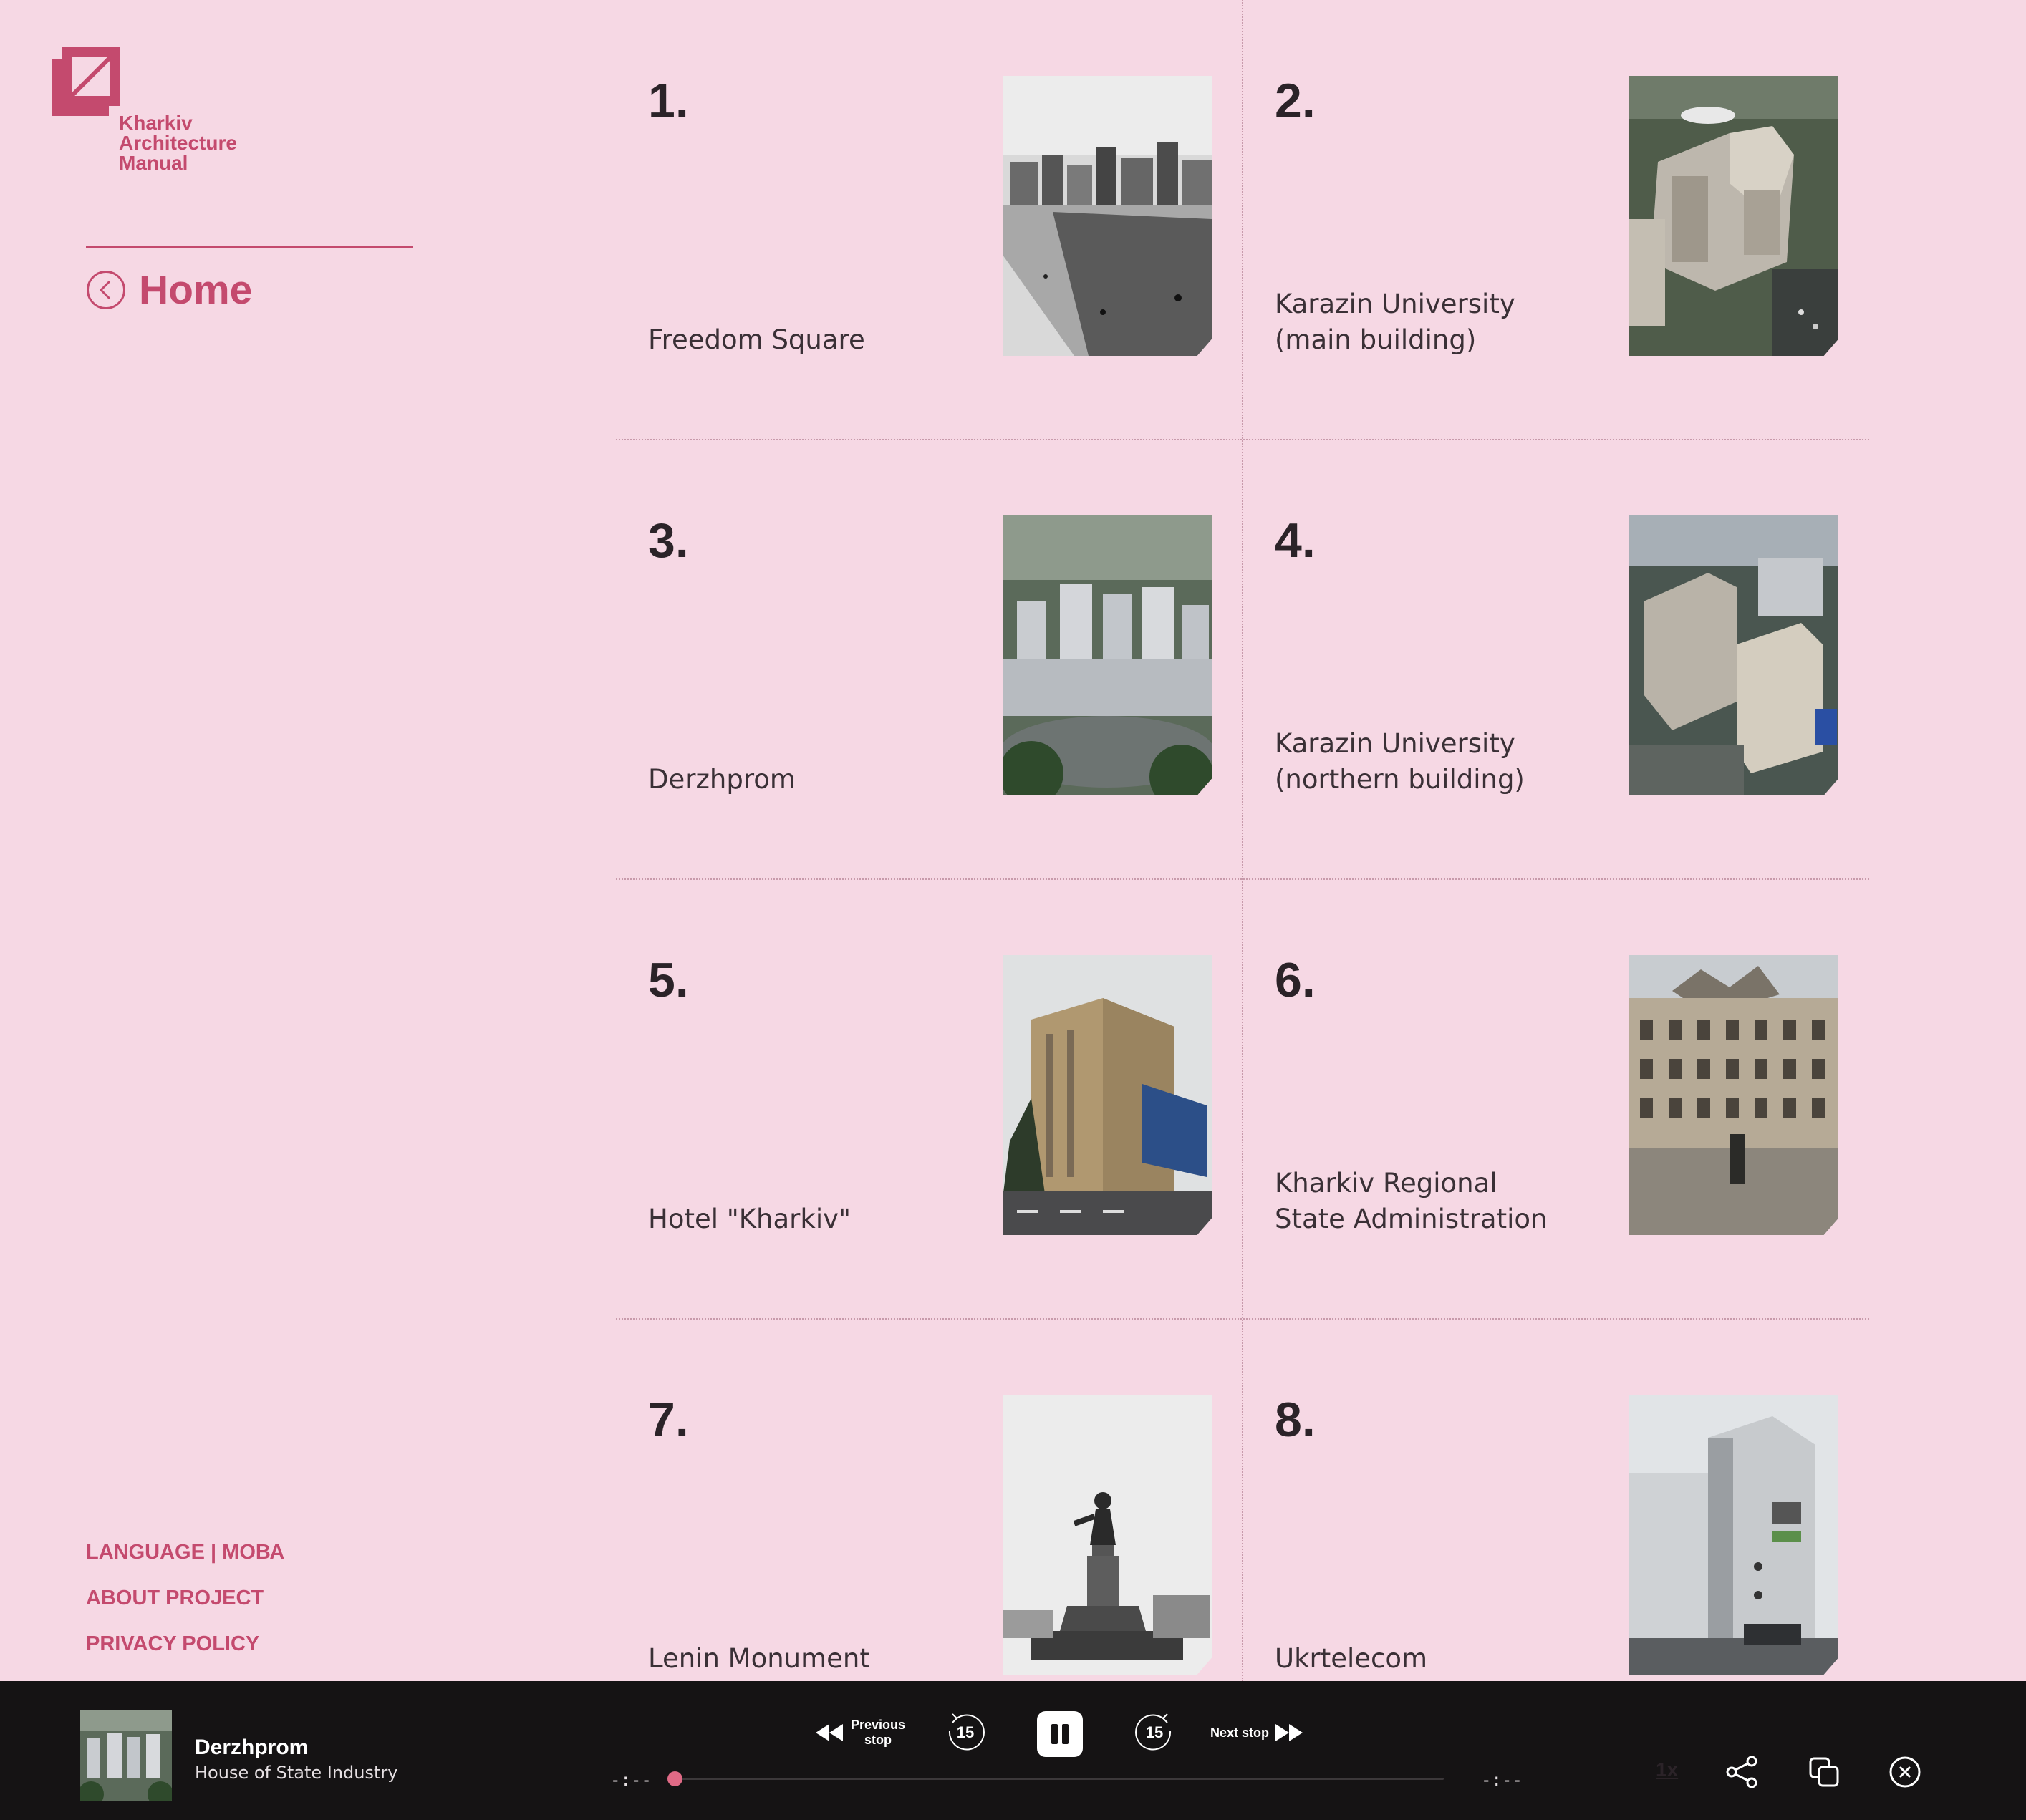 This screenshot has height=1820, width=2026. What do you see at coordinates (1556, 220) in the screenshot?
I see `stop-card-2: 2. Karazin University (main building)` at bounding box center [1556, 220].